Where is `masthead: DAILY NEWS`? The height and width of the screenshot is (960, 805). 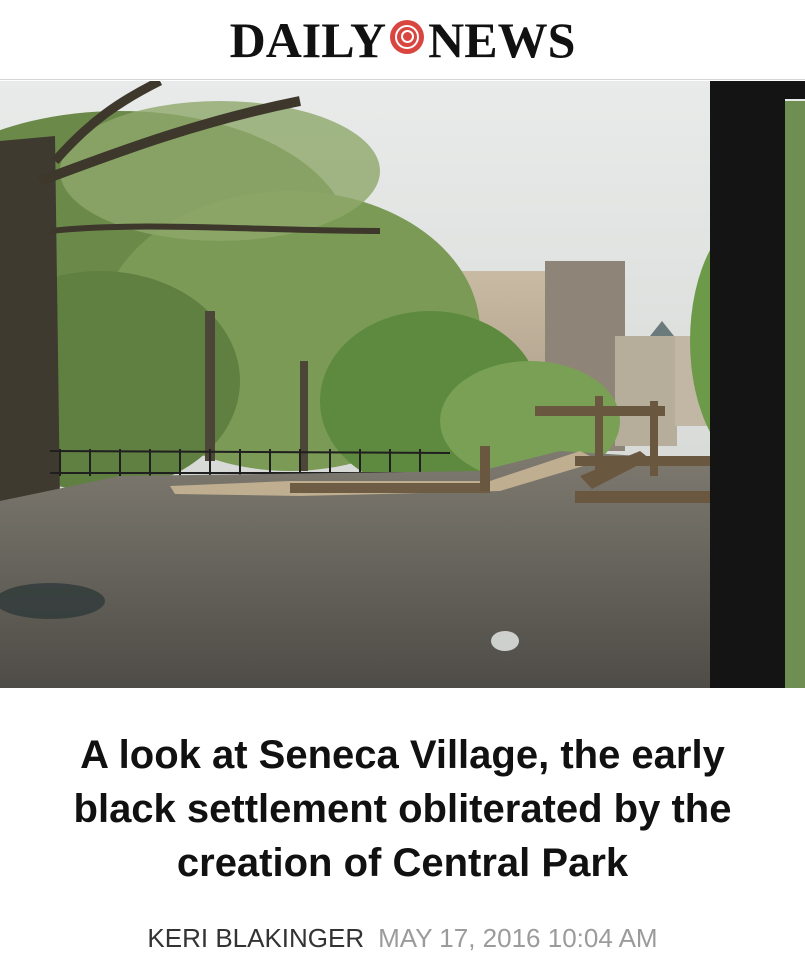 masthead: DAILY NEWS is located at coordinates (402, 40).